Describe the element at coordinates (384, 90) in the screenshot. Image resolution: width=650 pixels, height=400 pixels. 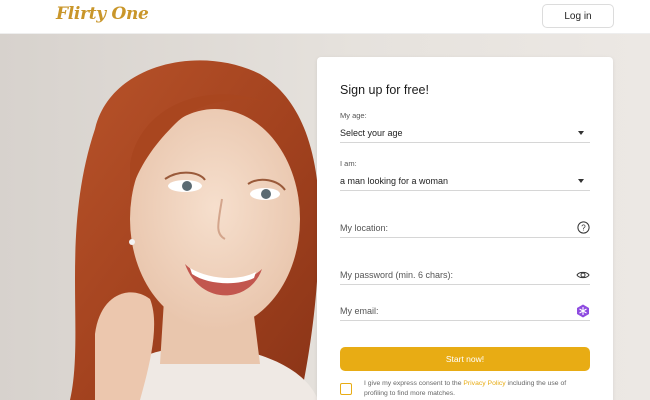
I see `signup-title: Sign up for free!` at that location.